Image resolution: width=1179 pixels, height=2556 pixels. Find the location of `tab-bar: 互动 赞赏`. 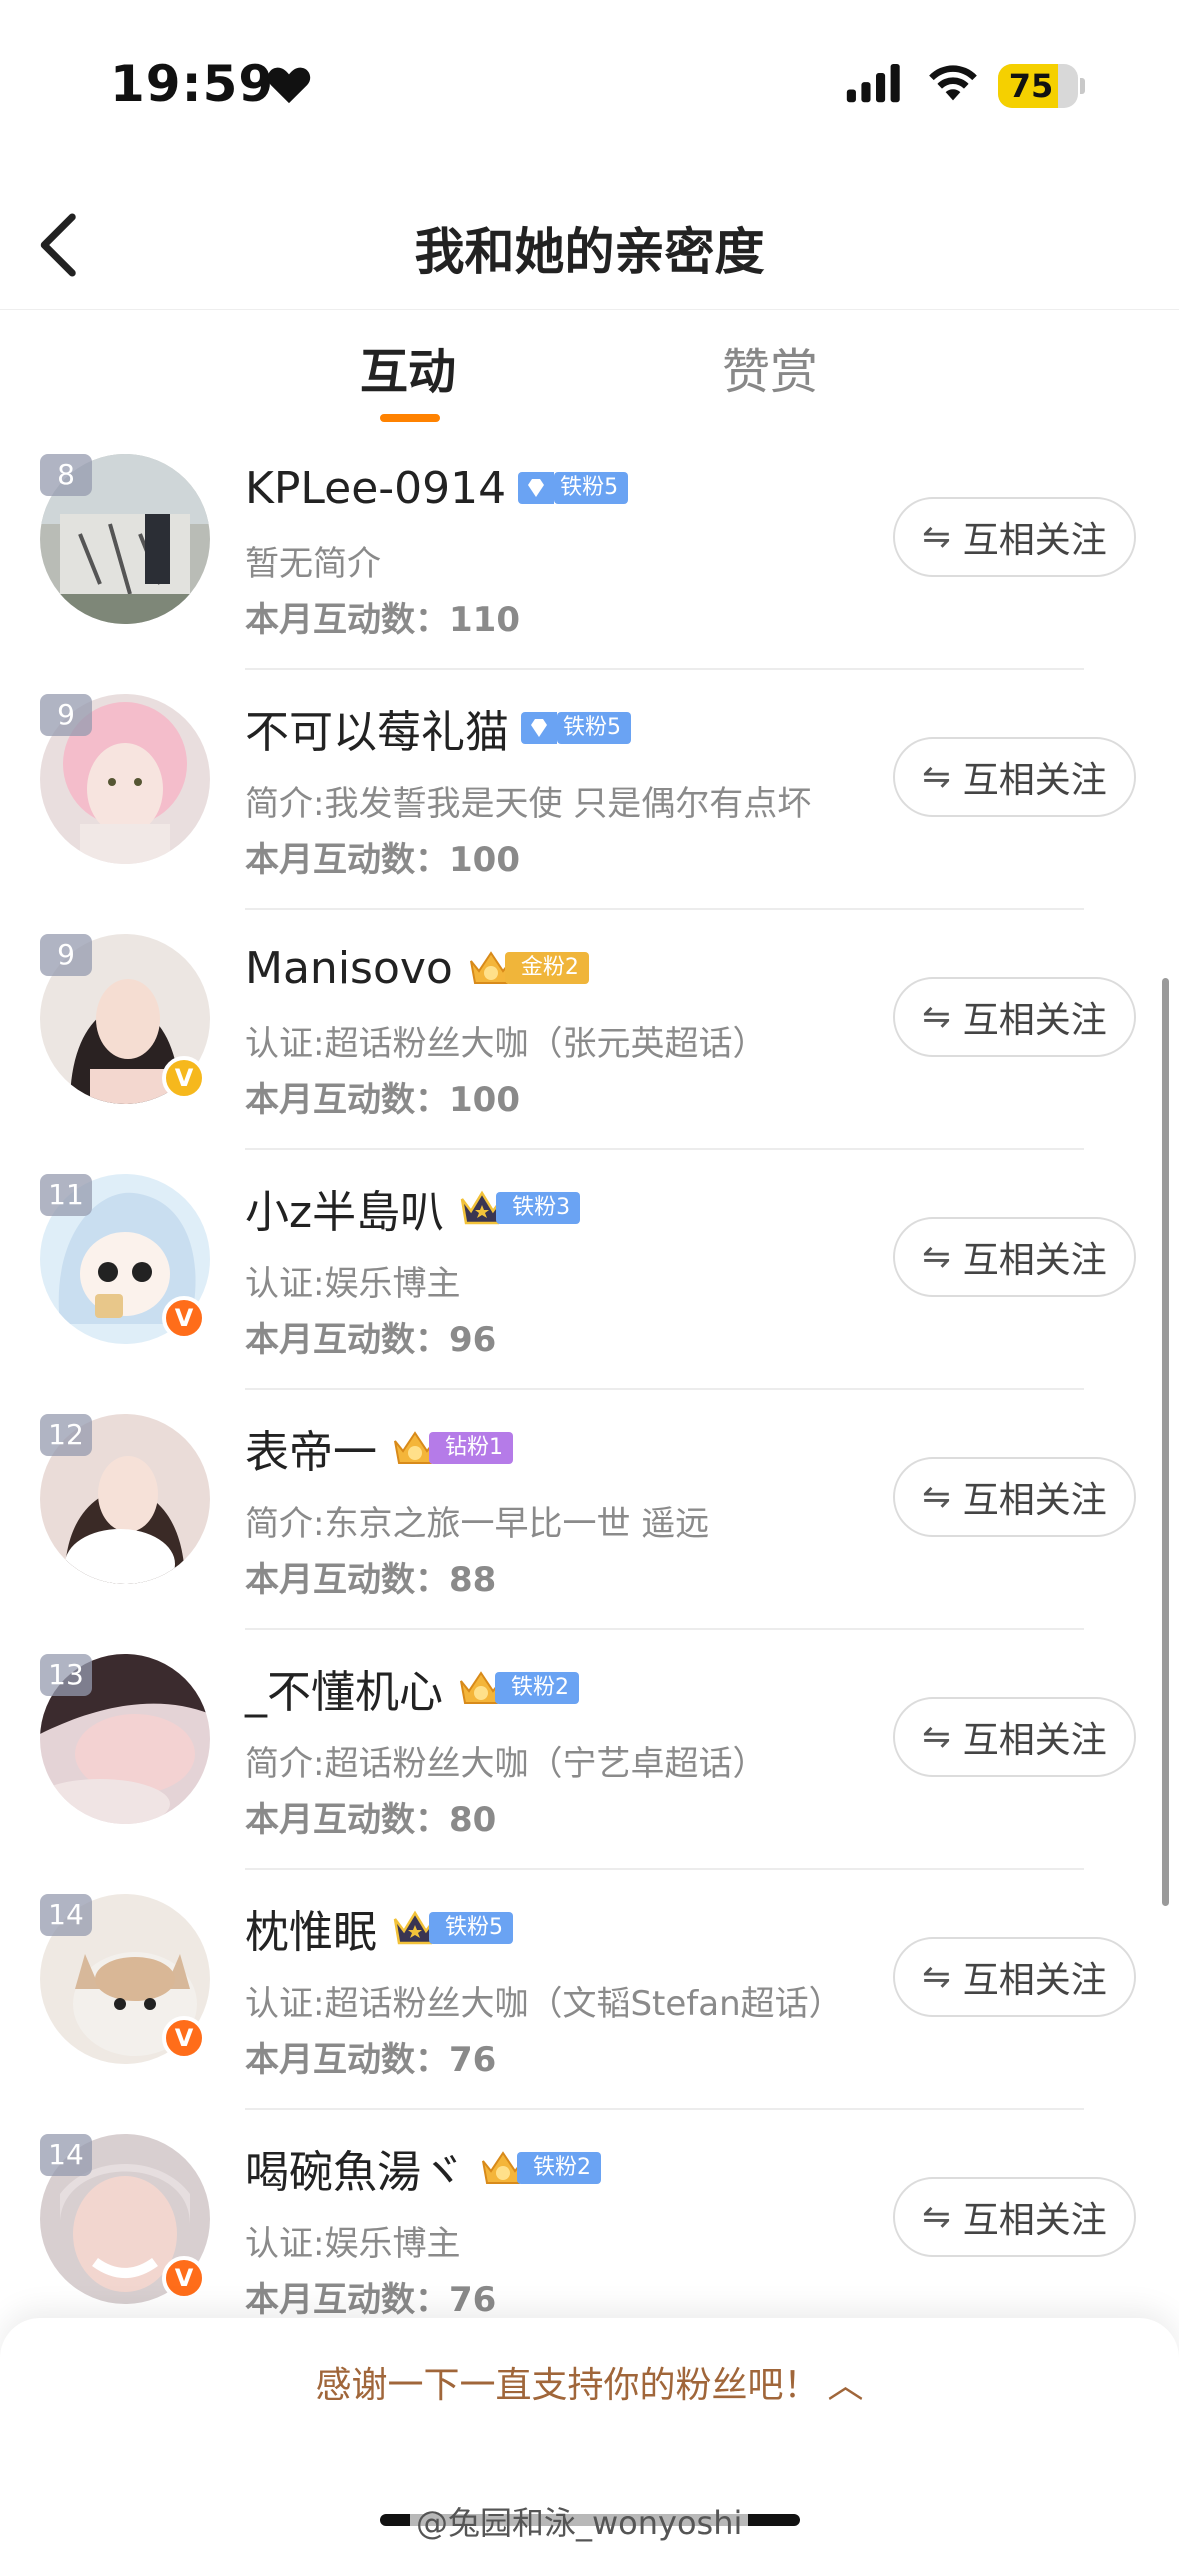

tab-bar: 互动 赞赏 is located at coordinates (589, 370).